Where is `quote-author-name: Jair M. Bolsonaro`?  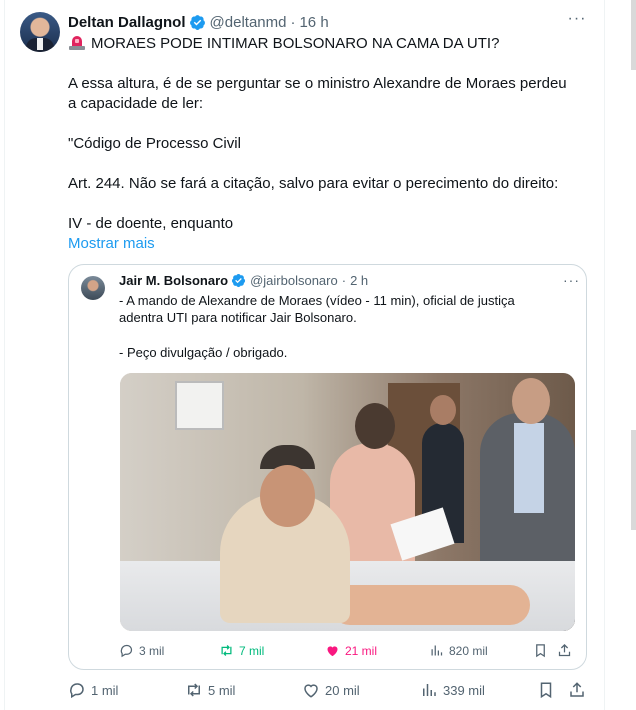 quote-author-name: Jair M. Bolsonaro is located at coordinates (173, 280).